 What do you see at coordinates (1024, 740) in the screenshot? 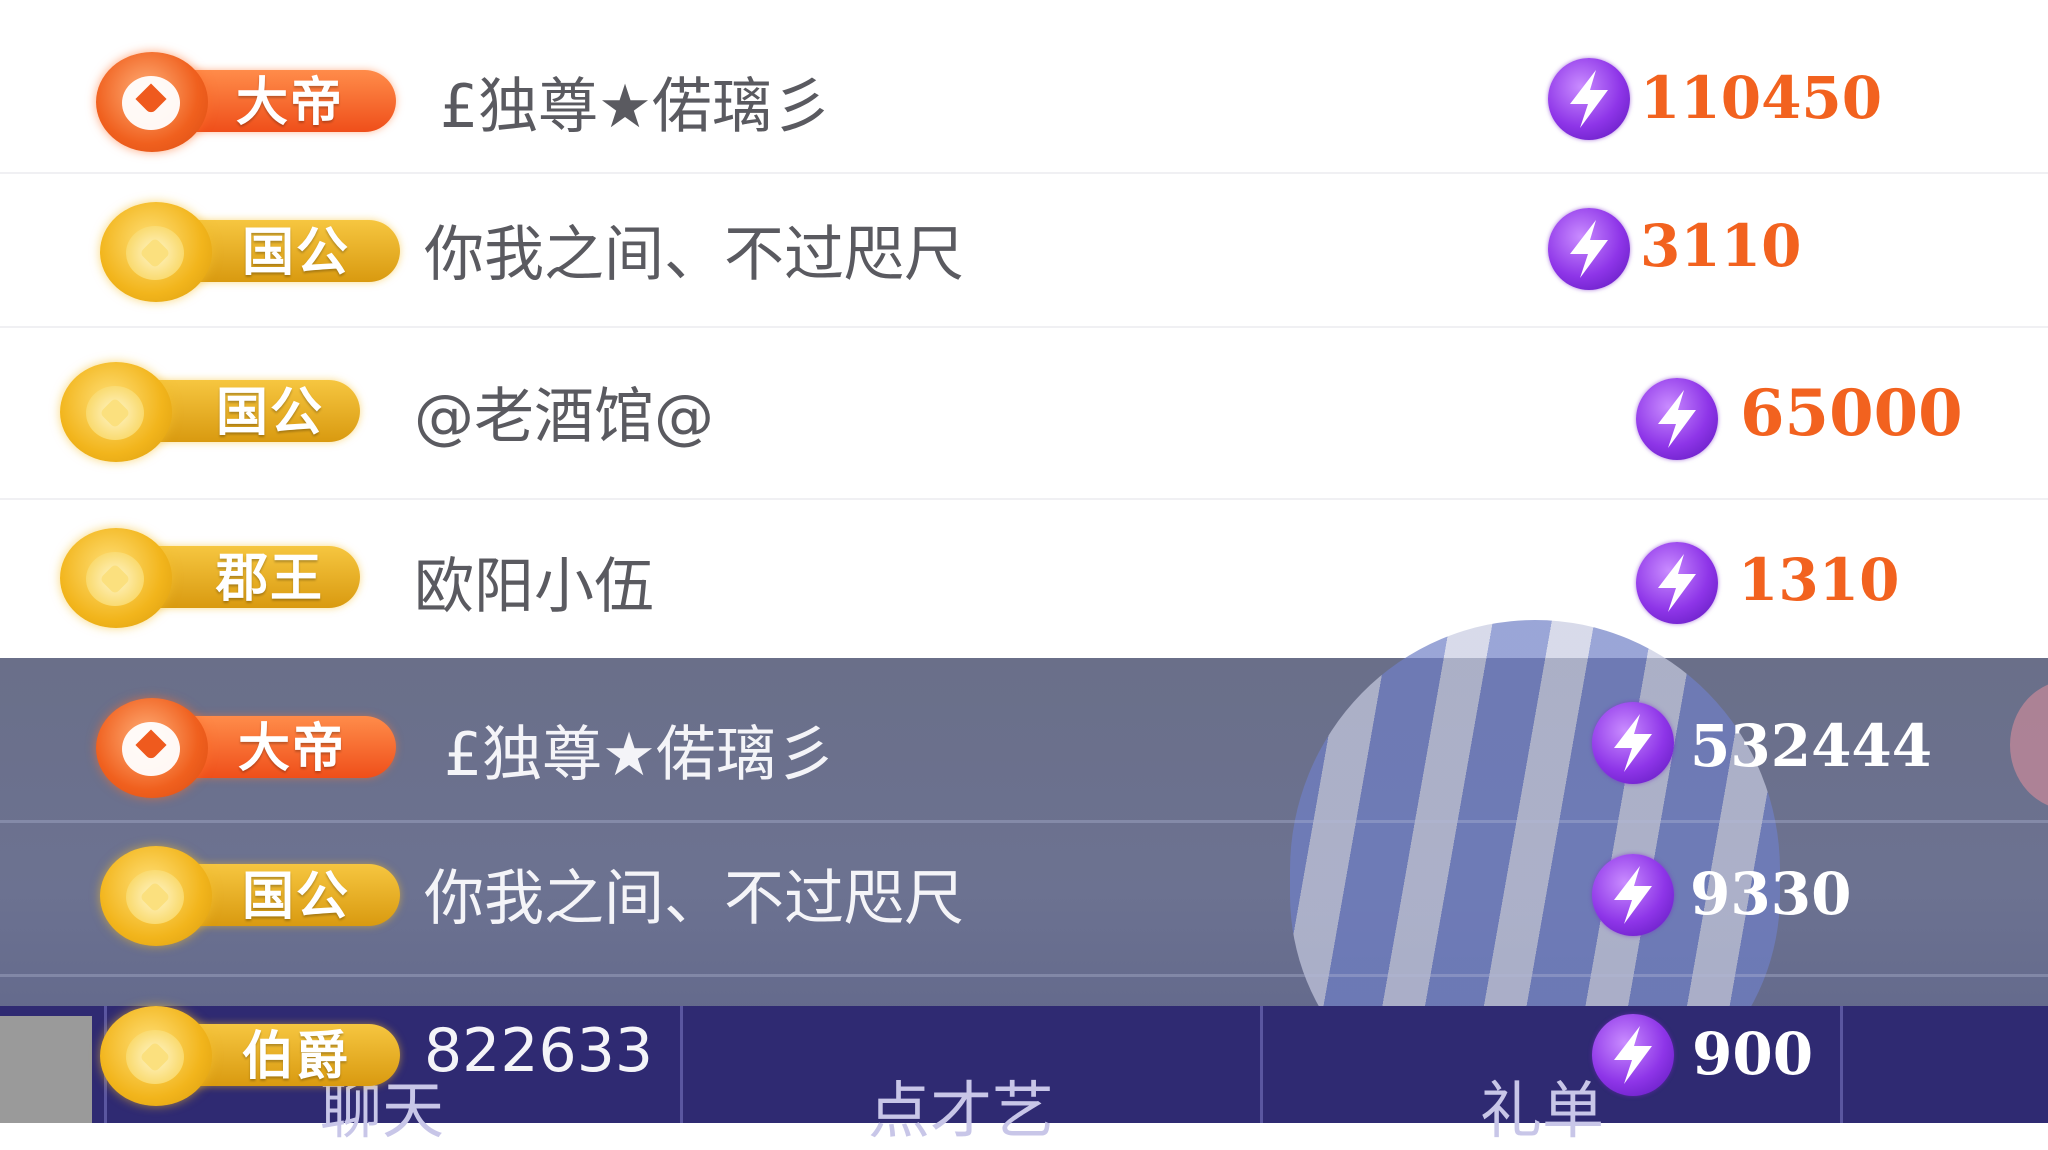
I see `list-item: 大帝 £独尊★偌璃彡 532444` at bounding box center [1024, 740].